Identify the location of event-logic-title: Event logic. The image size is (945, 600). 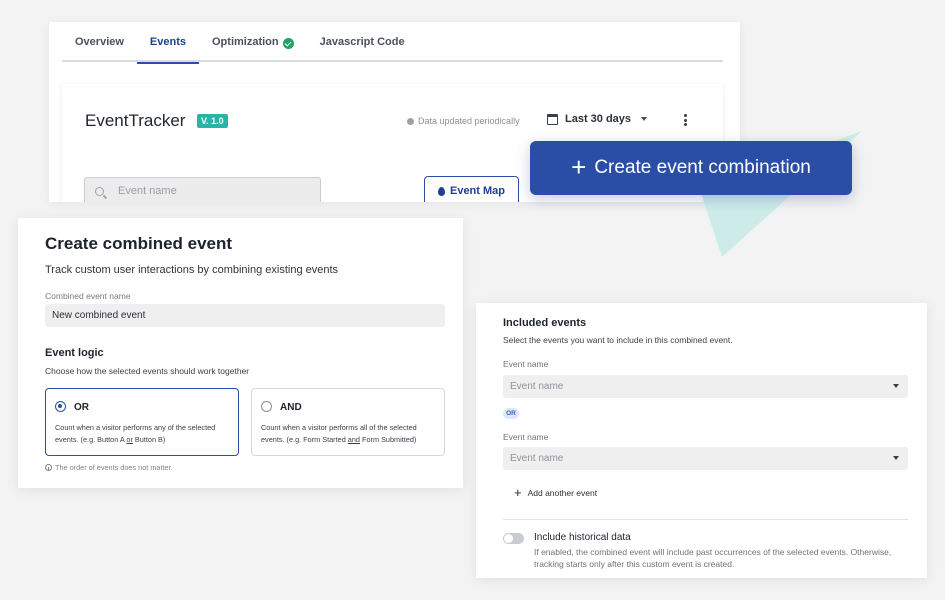
(74, 353).